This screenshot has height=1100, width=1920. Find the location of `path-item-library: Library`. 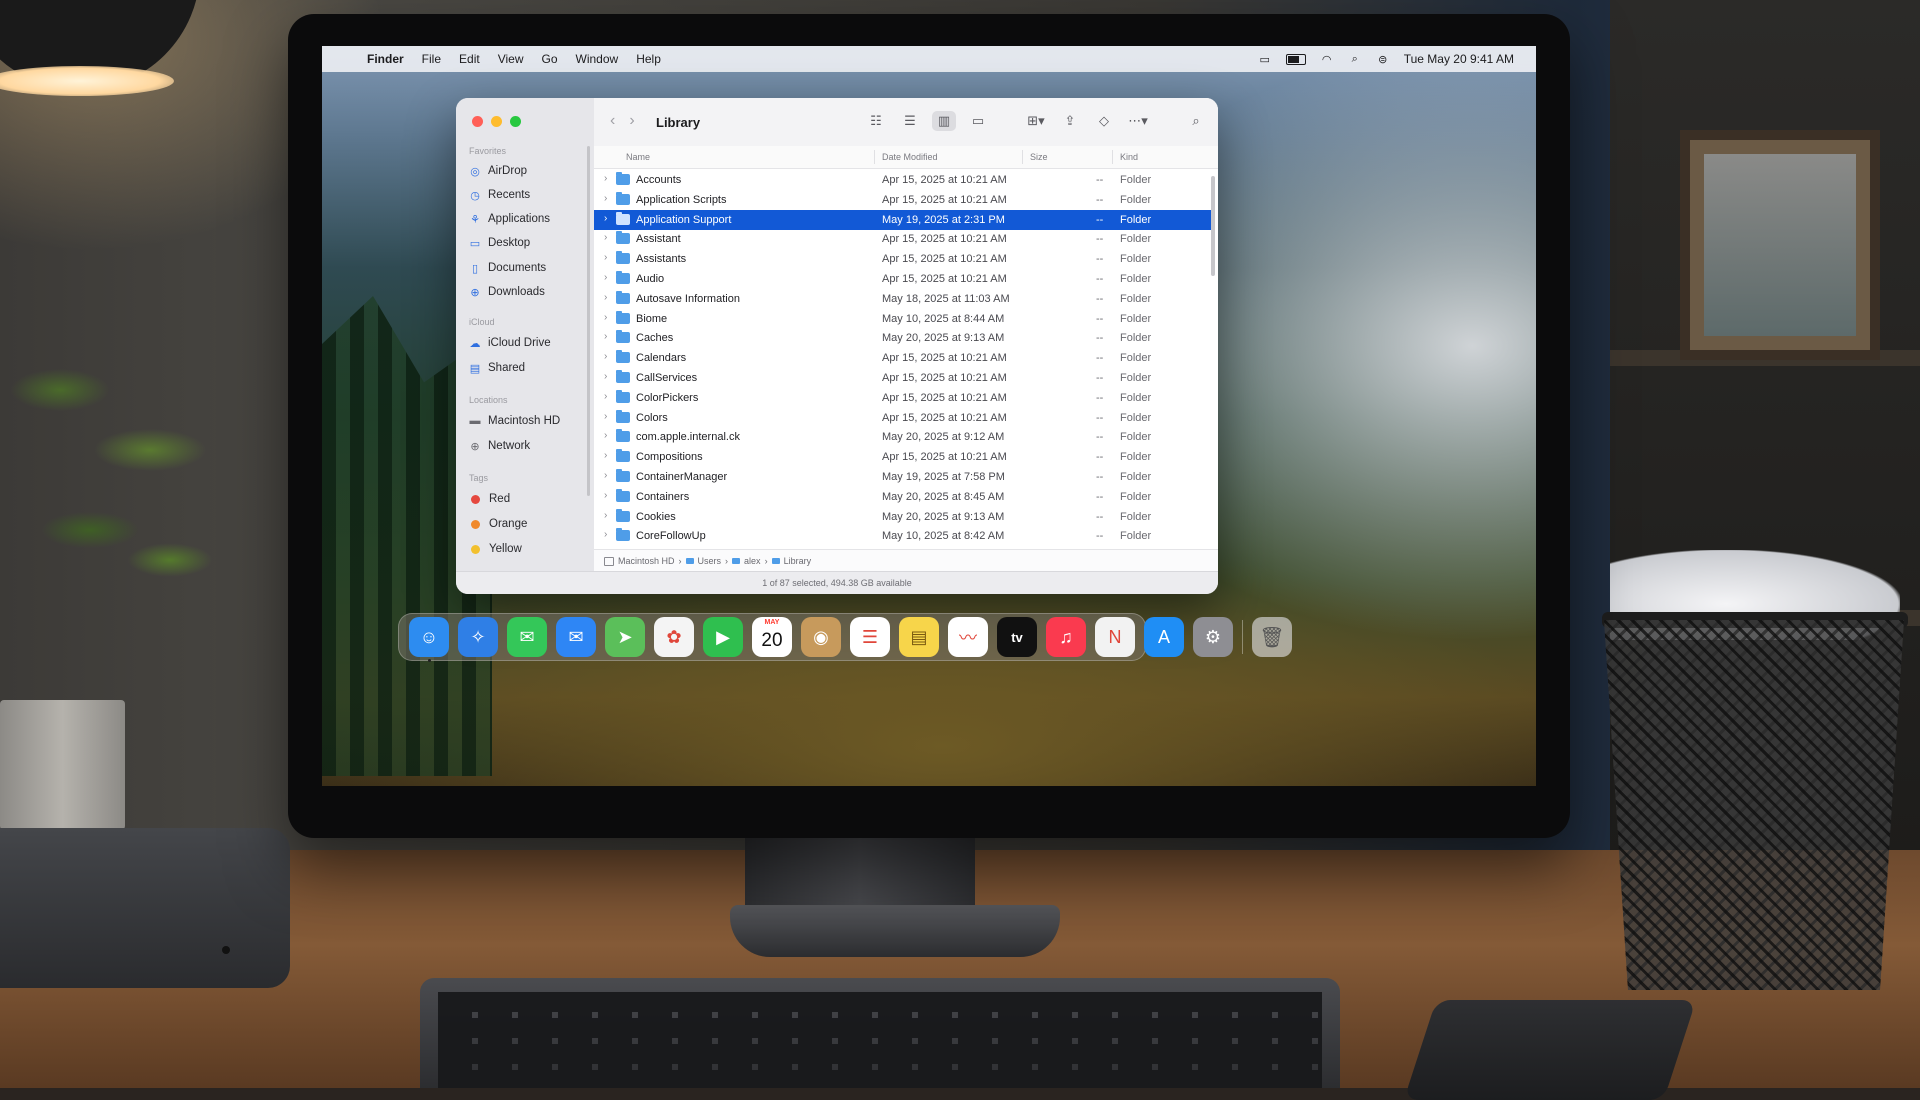

path-item-library: Library is located at coordinates (798, 561).